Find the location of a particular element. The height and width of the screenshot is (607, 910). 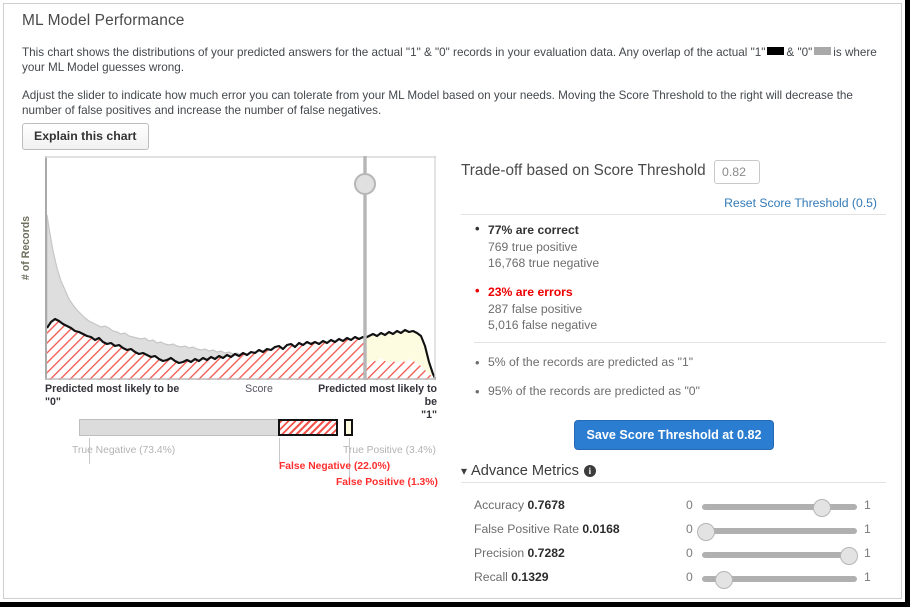

metric-row-recall: Recall 0.1329 0 1 is located at coordinates (680, 579).